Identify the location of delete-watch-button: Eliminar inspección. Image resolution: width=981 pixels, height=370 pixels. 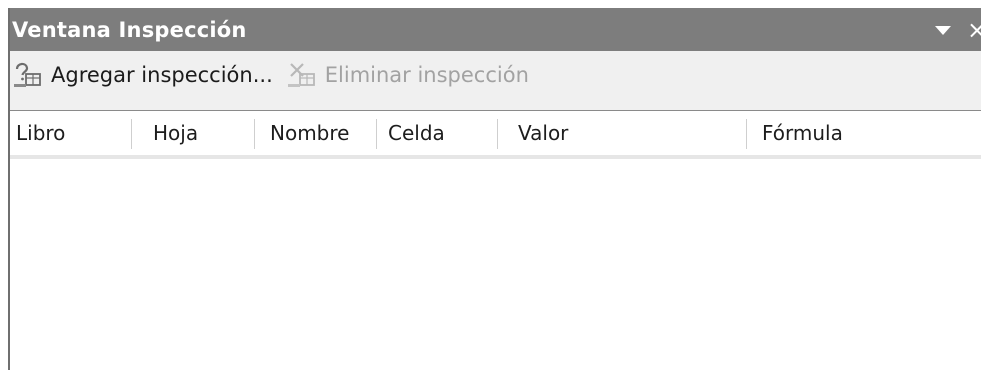
(408, 75).